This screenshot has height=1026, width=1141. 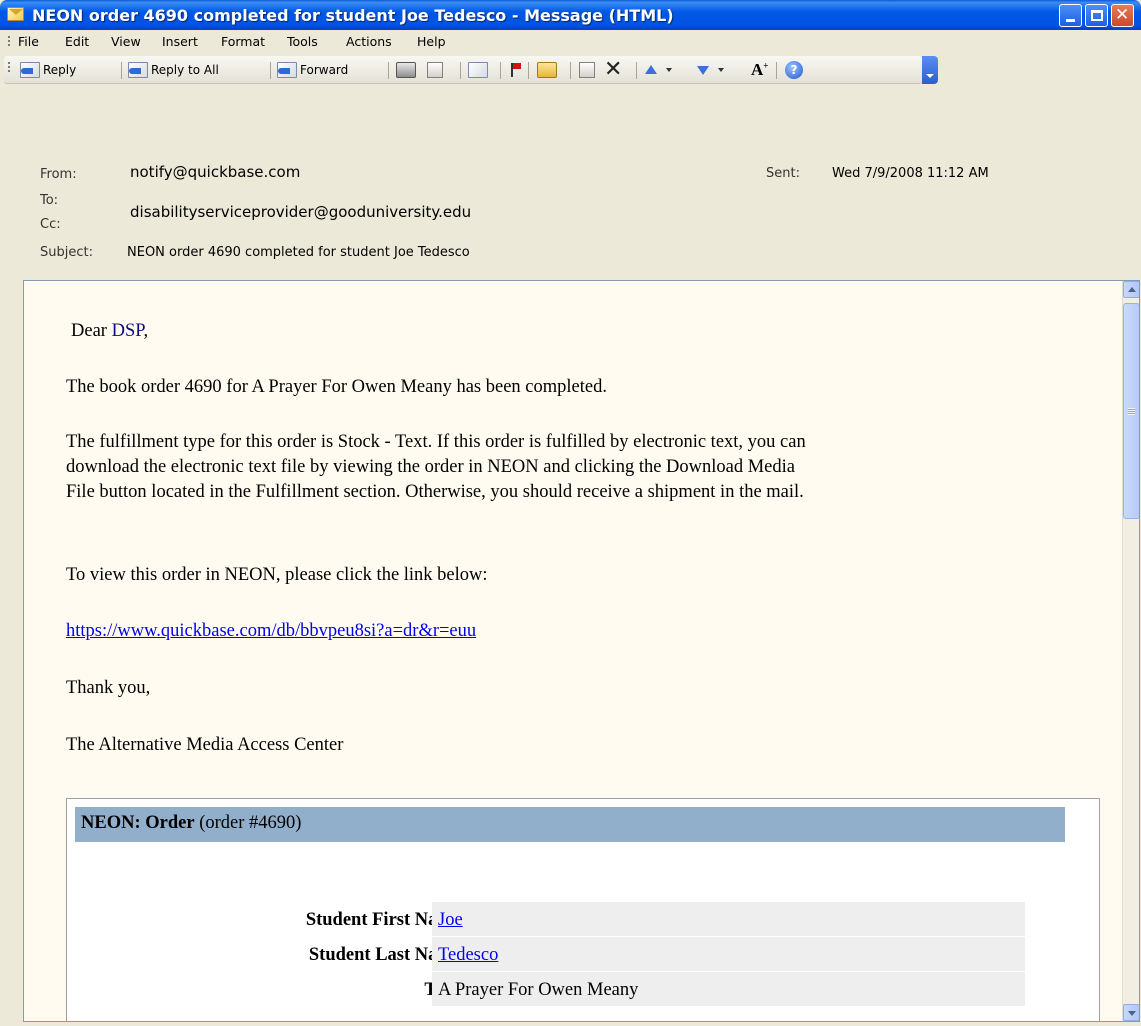 What do you see at coordinates (728, 919) in the screenshot?
I see `row-value-cell: Joe` at bounding box center [728, 919].